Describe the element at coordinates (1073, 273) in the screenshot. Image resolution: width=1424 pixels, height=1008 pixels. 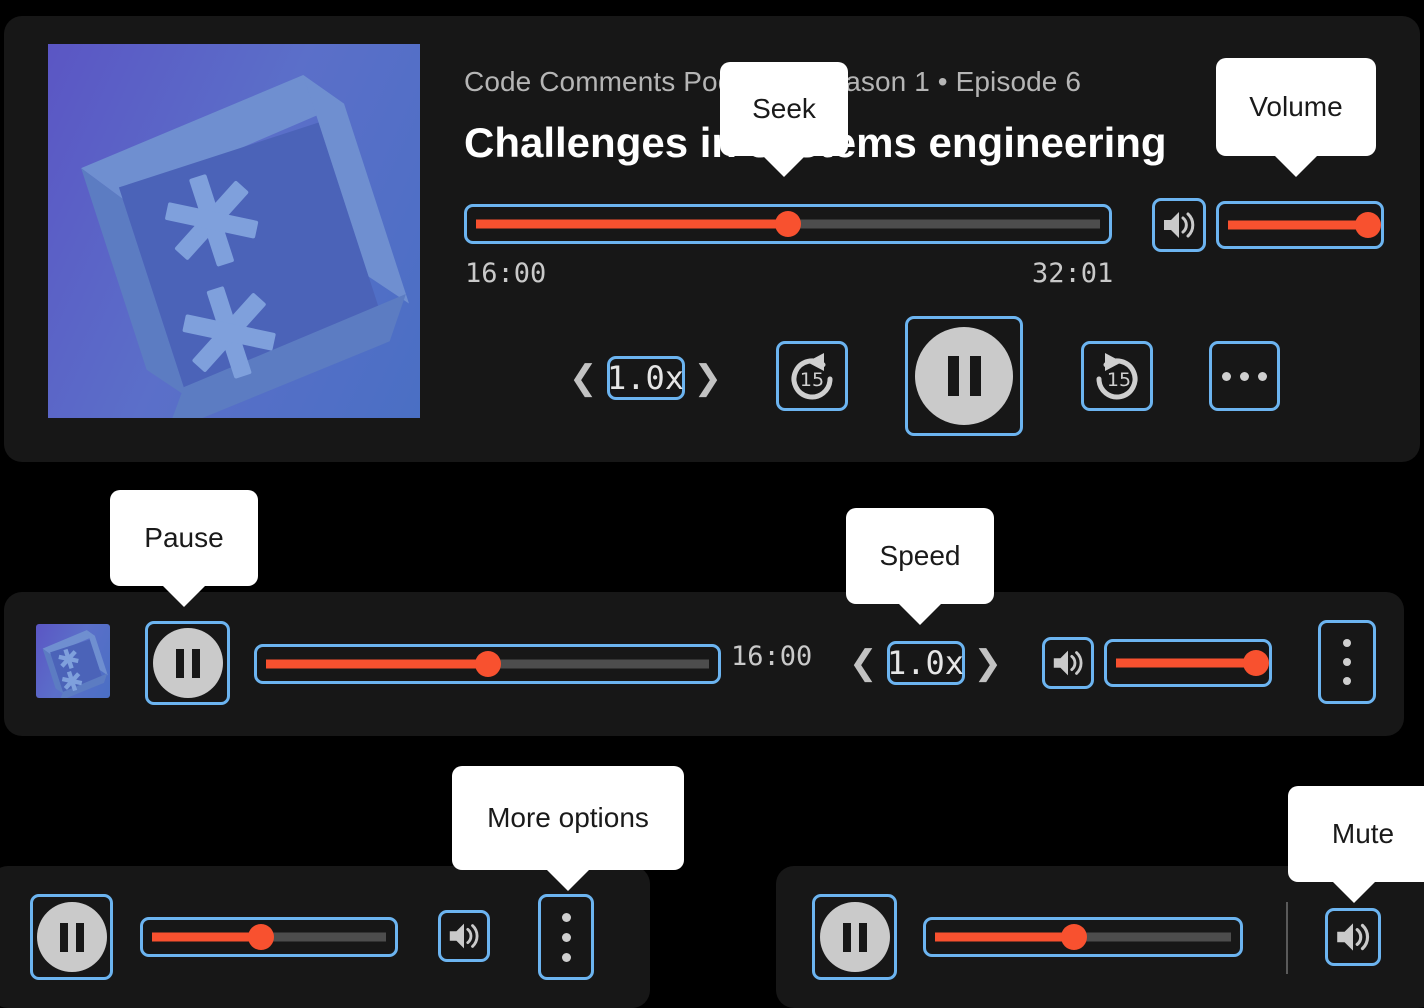
I see `total-time: 32:01` at that location.